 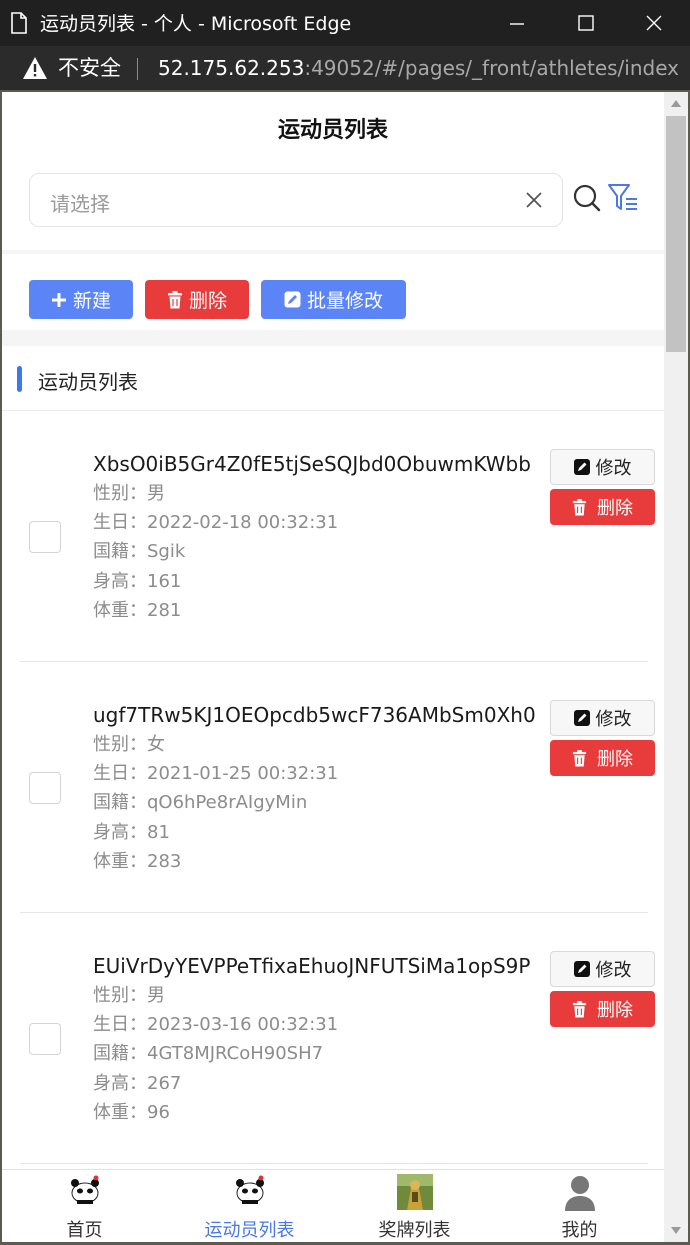 What do you see at coordinates (492, 68) in the screenshot?
I see `url-path: :49052/#/pages/_front/athletes/index` at bounding box center [492, 68].